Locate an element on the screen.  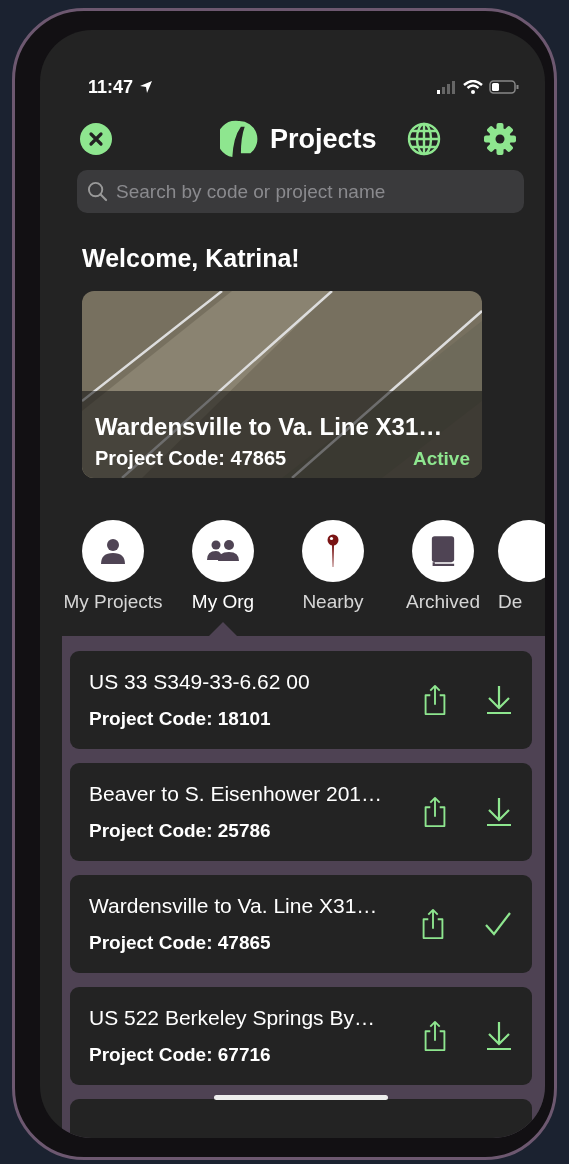
category-tab: My Org is located at coordinates (223, 578).